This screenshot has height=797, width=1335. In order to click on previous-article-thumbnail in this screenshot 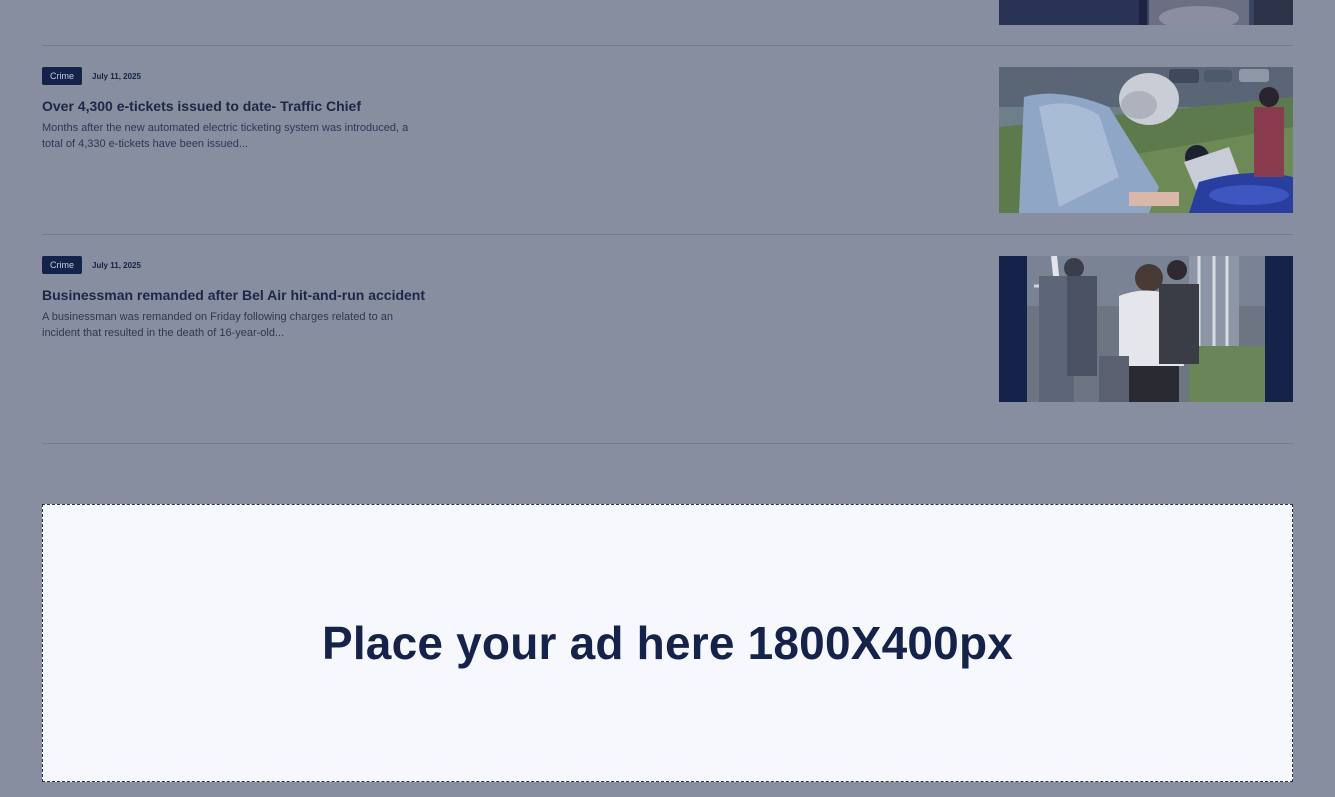, I will do `click(1146, 12)`.